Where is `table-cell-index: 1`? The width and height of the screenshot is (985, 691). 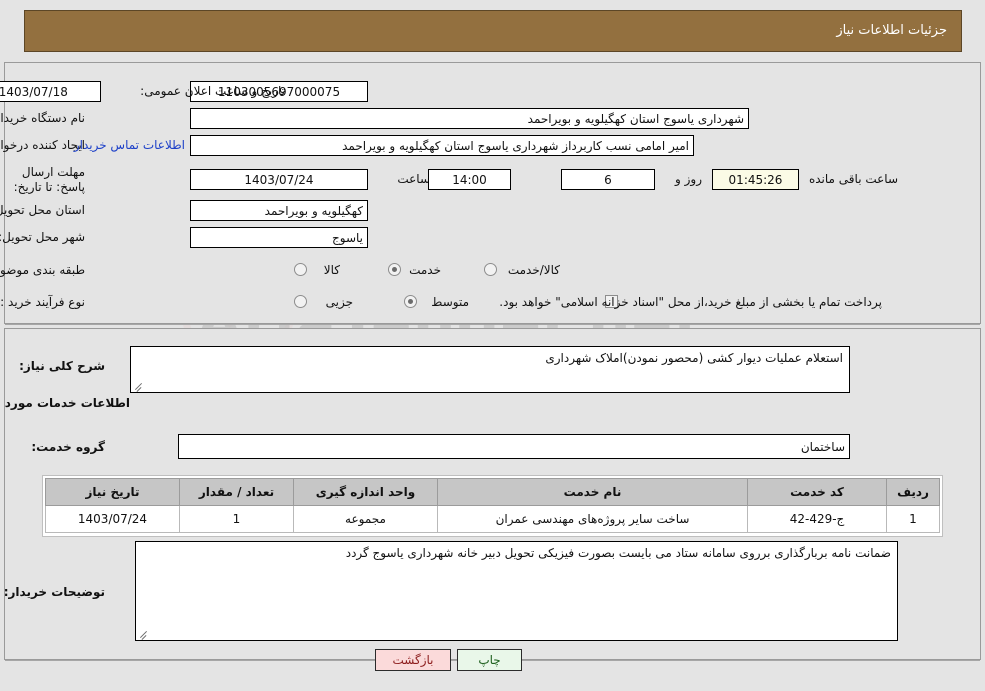
table-cell-index: 1 is located at coordinates (913, 519).